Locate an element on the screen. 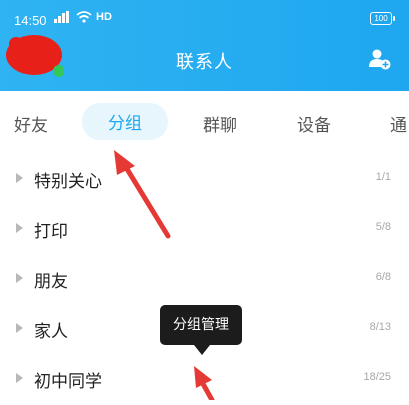  group-count: 5/8 is located at coordinates (383, 227).